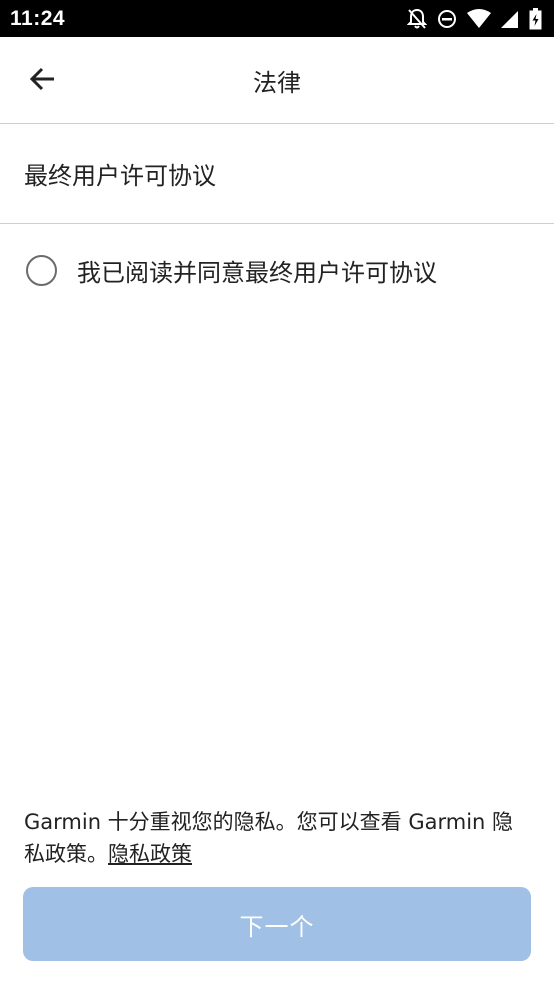  What do you see at coordinates (277, 924) in the screenshot?
I see `next-button: 下一个` at bounding box center [277, 924].